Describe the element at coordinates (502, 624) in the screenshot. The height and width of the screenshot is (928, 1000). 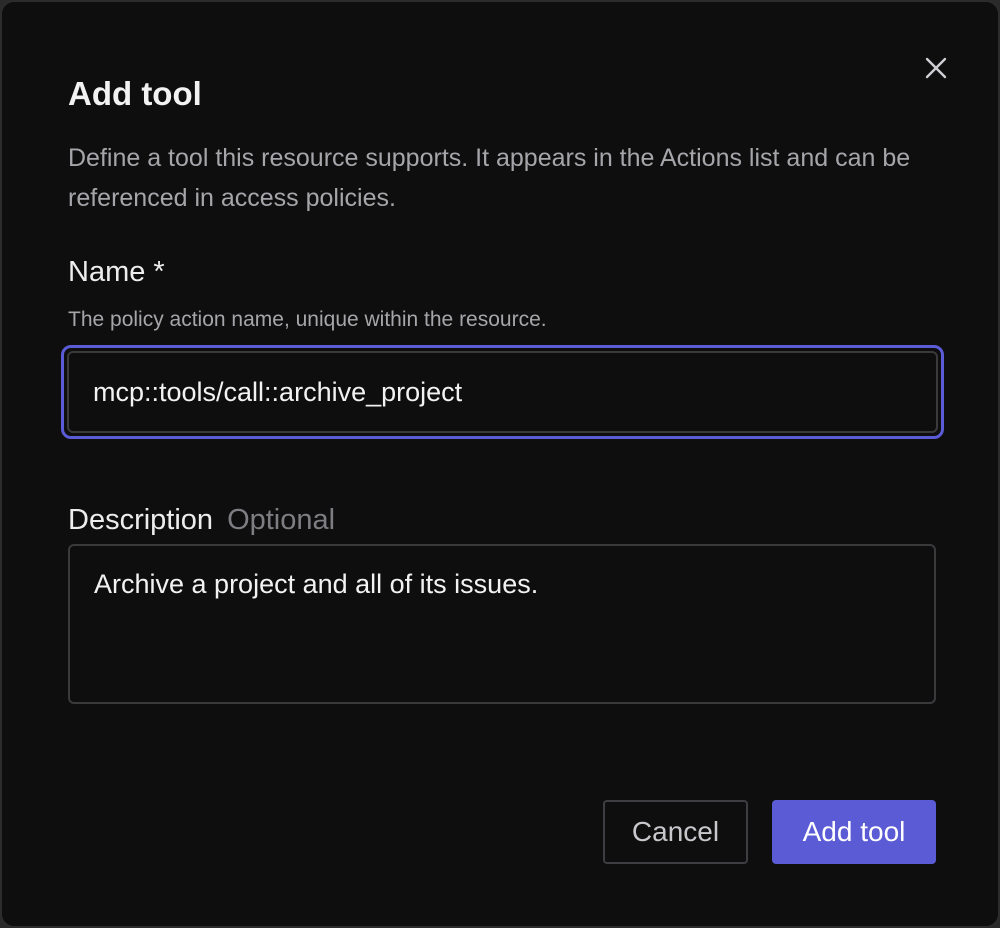
I see `description-textarea: Archive a project and all of its issues.` at that location.